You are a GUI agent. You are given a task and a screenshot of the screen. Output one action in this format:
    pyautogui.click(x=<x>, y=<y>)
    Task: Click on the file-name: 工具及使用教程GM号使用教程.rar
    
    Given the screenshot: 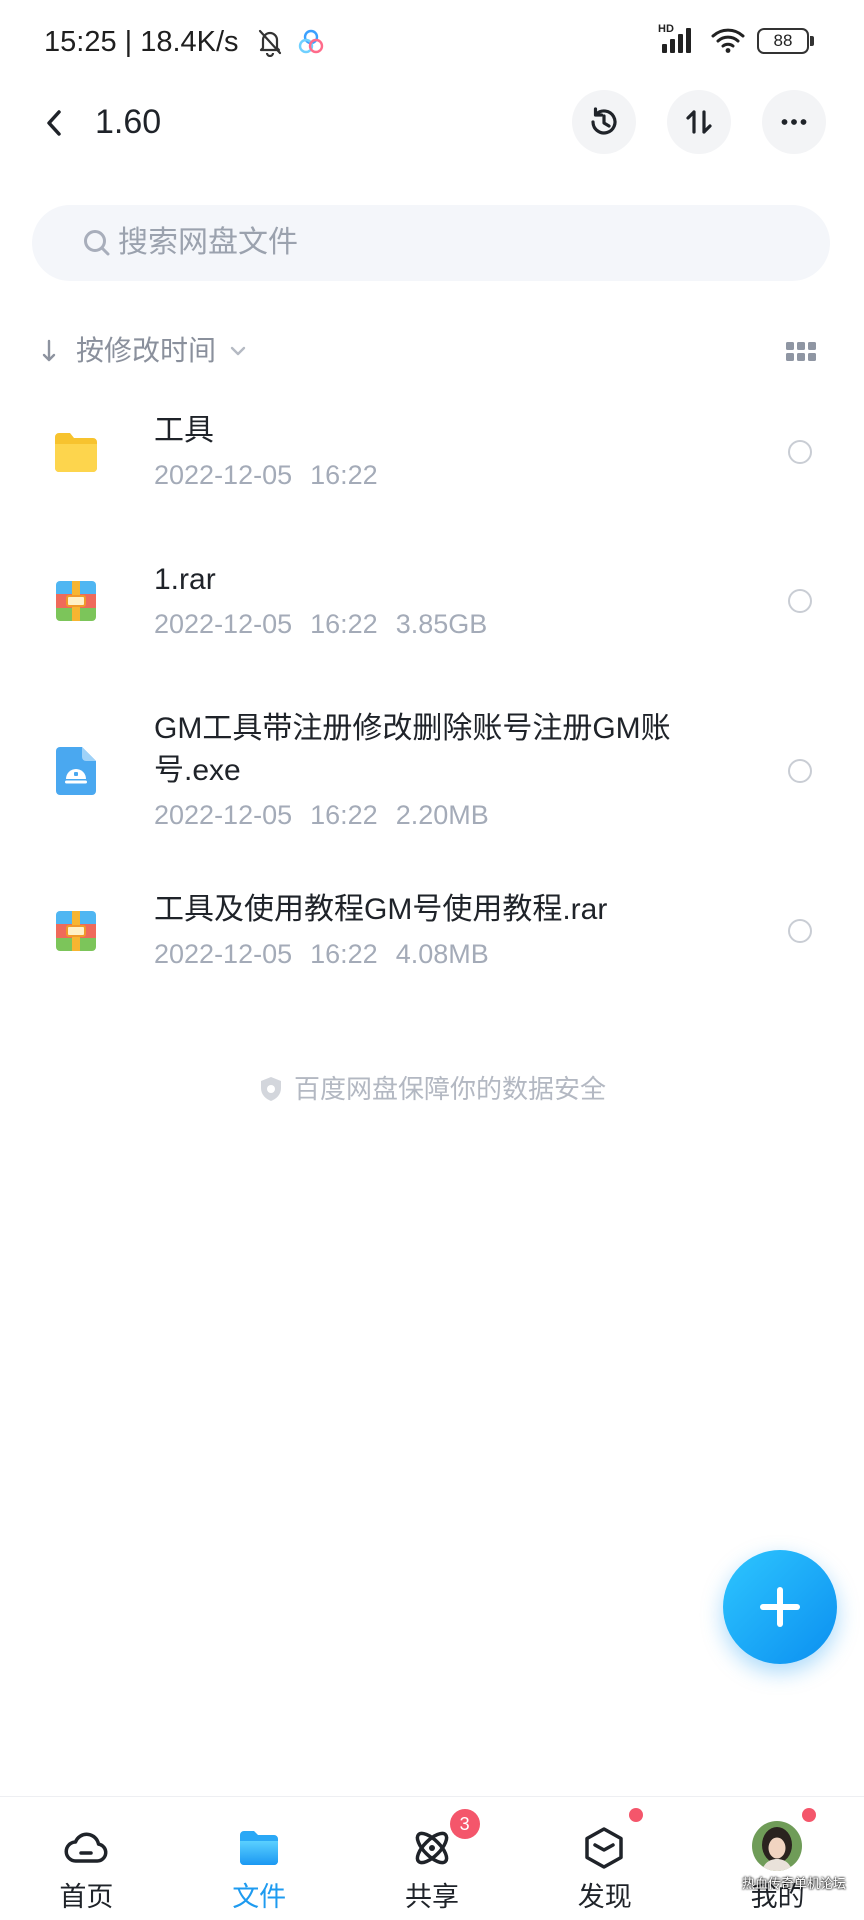 What is the action you would take?
    pyautogui.click(x=381, y=909)
    